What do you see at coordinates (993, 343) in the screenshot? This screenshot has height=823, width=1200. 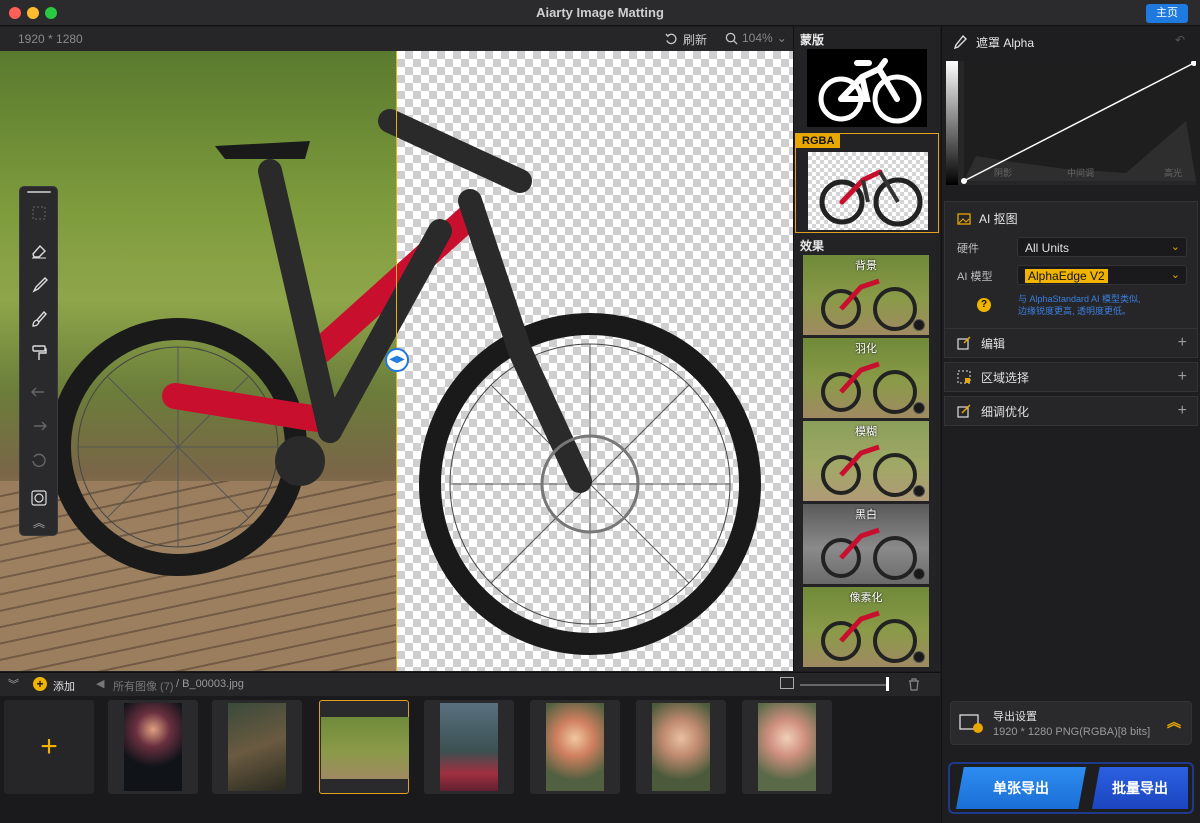 I see `edit-label: 编辑` at bounding box center [993, 343].